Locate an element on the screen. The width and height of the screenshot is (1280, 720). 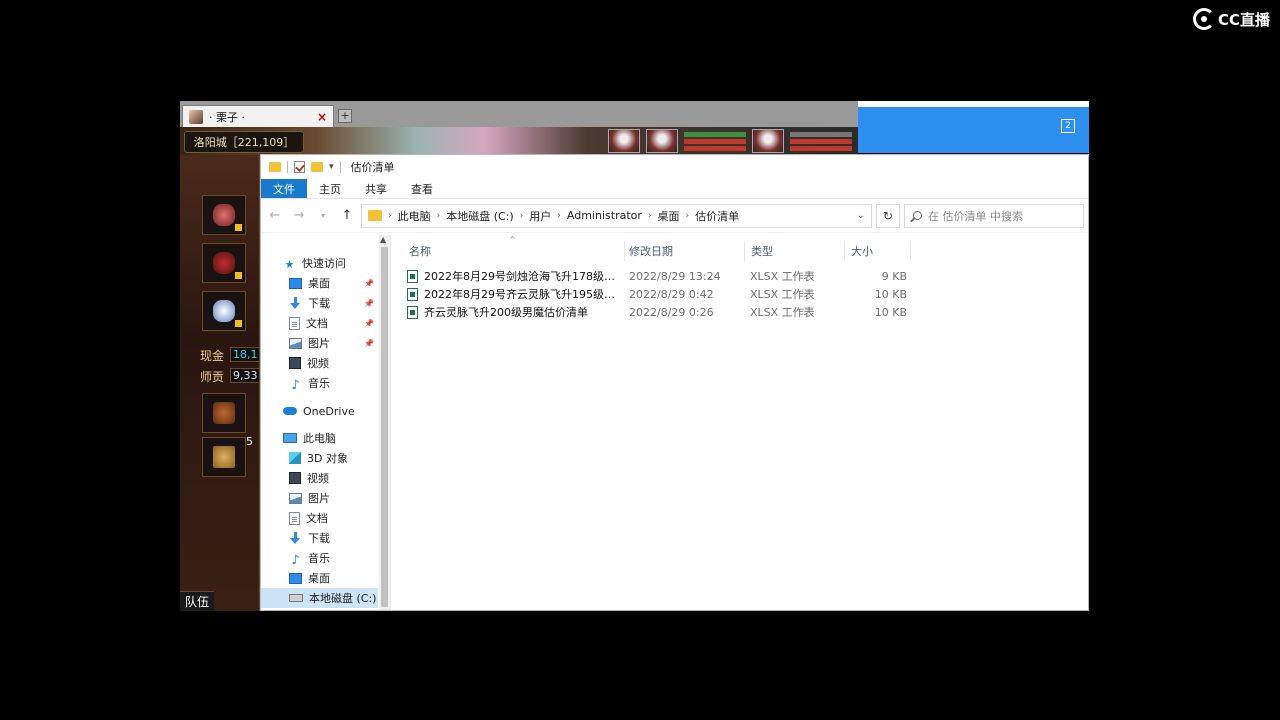
nav-pc-downloads: 下载 is located at coordinates (319, 538).